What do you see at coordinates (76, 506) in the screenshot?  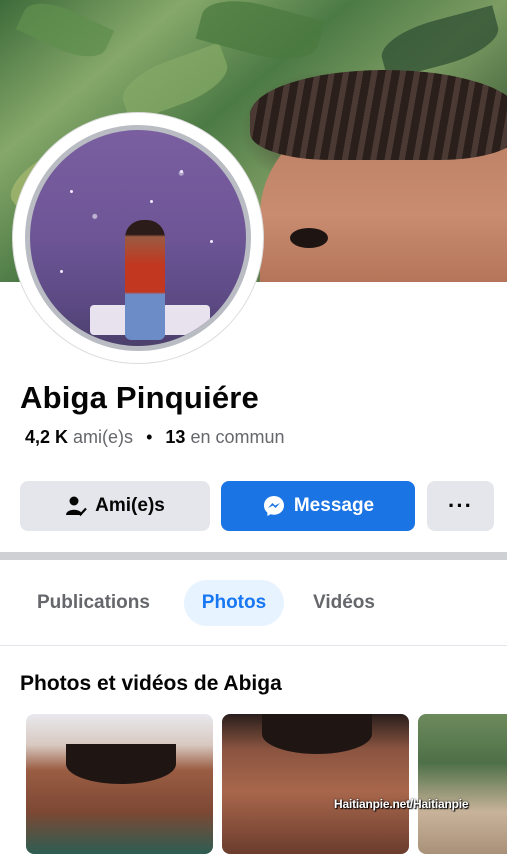 I see `person-check-icon` at bounding box center [76, 506].